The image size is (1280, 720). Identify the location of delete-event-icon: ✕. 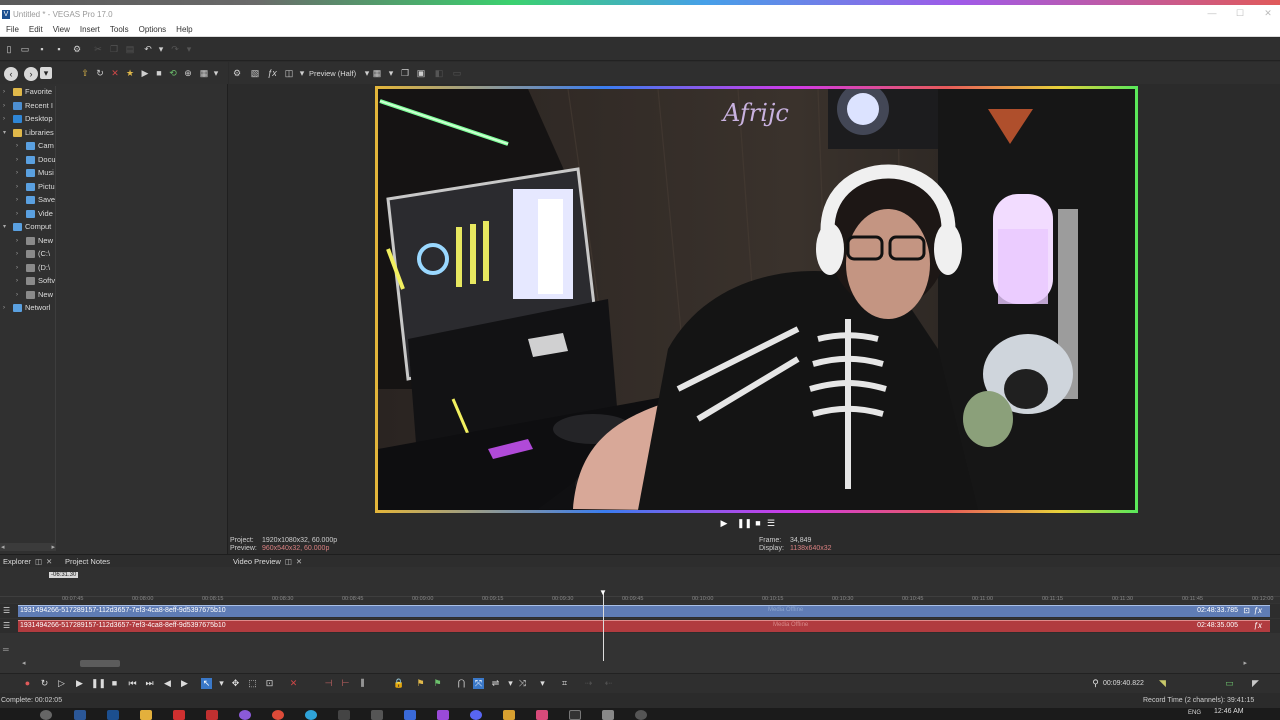
(293, 683).